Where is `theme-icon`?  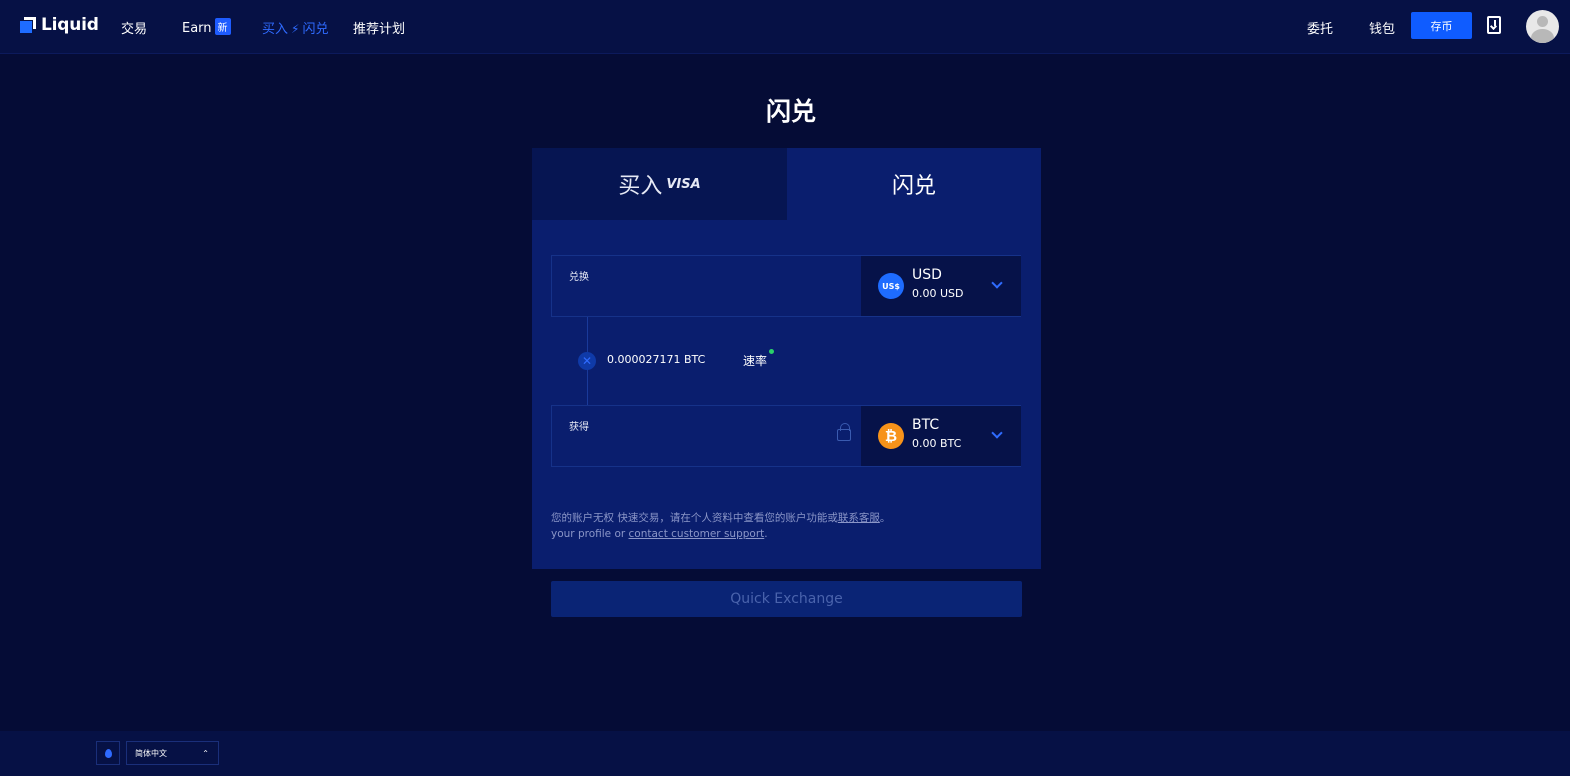 theme-icon is located at coordinates (108, 753).